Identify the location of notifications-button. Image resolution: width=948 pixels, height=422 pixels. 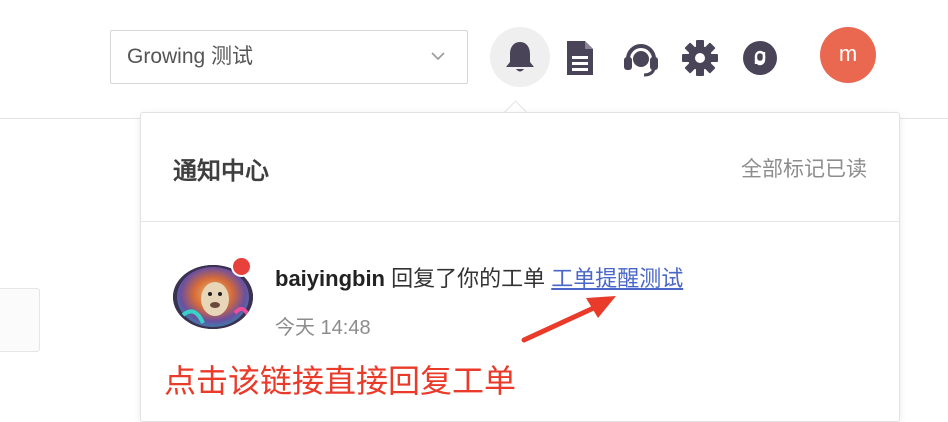
(520, 57).